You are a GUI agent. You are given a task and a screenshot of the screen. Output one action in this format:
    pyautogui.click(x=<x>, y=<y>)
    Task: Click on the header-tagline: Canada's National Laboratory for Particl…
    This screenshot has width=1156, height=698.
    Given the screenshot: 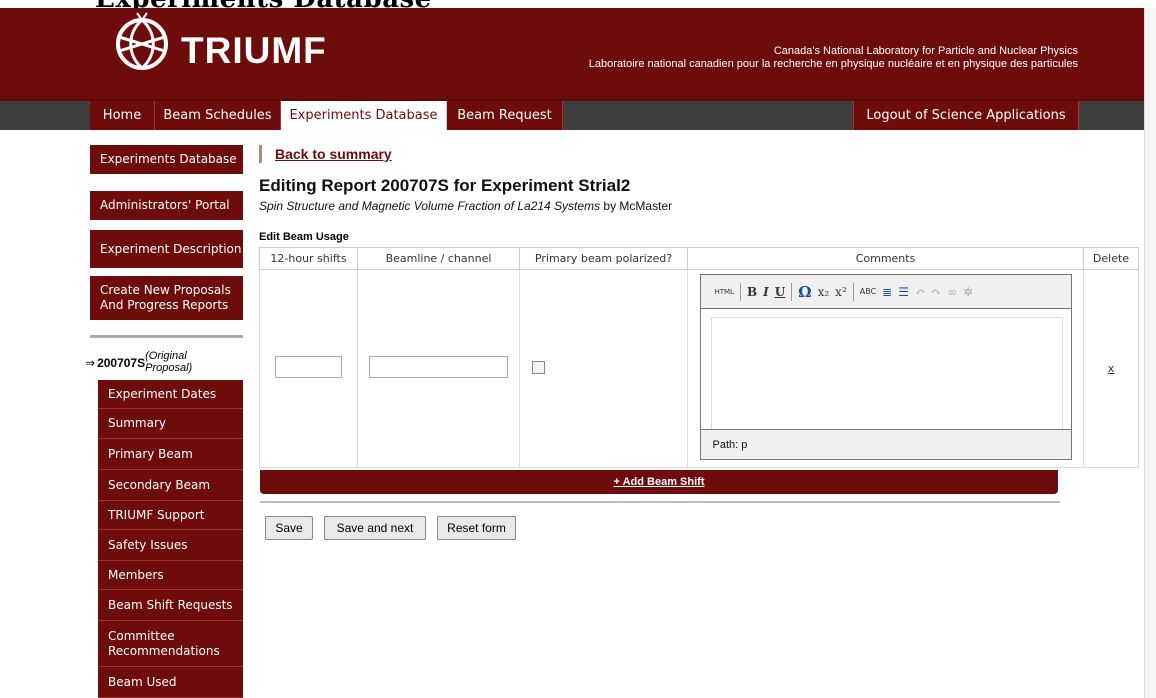 What is the action you would take?
    pyautogui.click(x=833, y=58)
    